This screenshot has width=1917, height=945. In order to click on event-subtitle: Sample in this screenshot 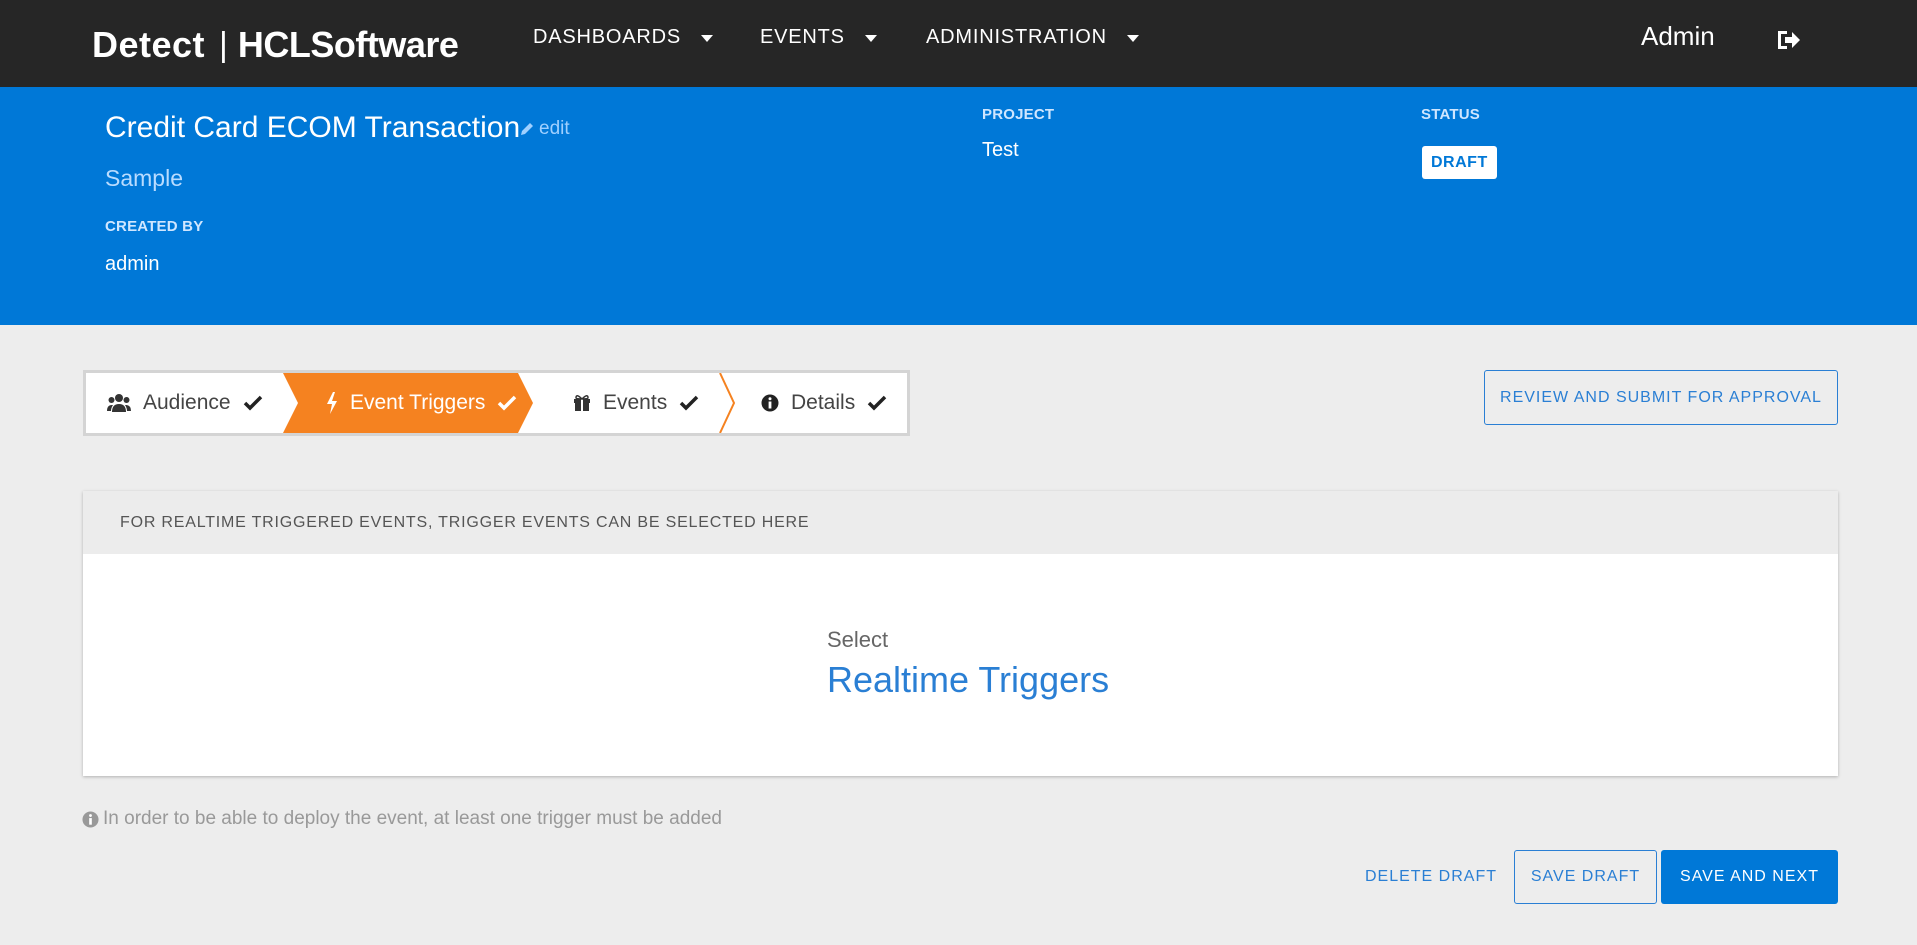, I will do `click(144, 178)`.